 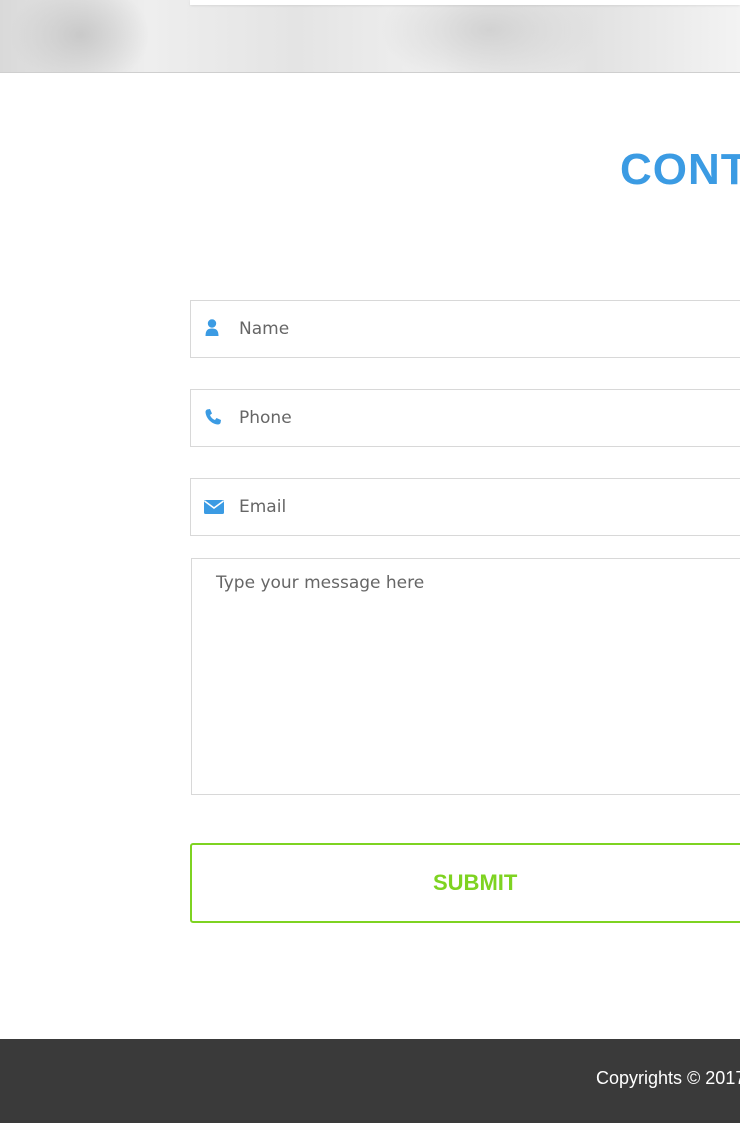 What do you see at coordinates (214, 329) in the screenshot?
I see `user-icon` at bounding box center [214, 329].